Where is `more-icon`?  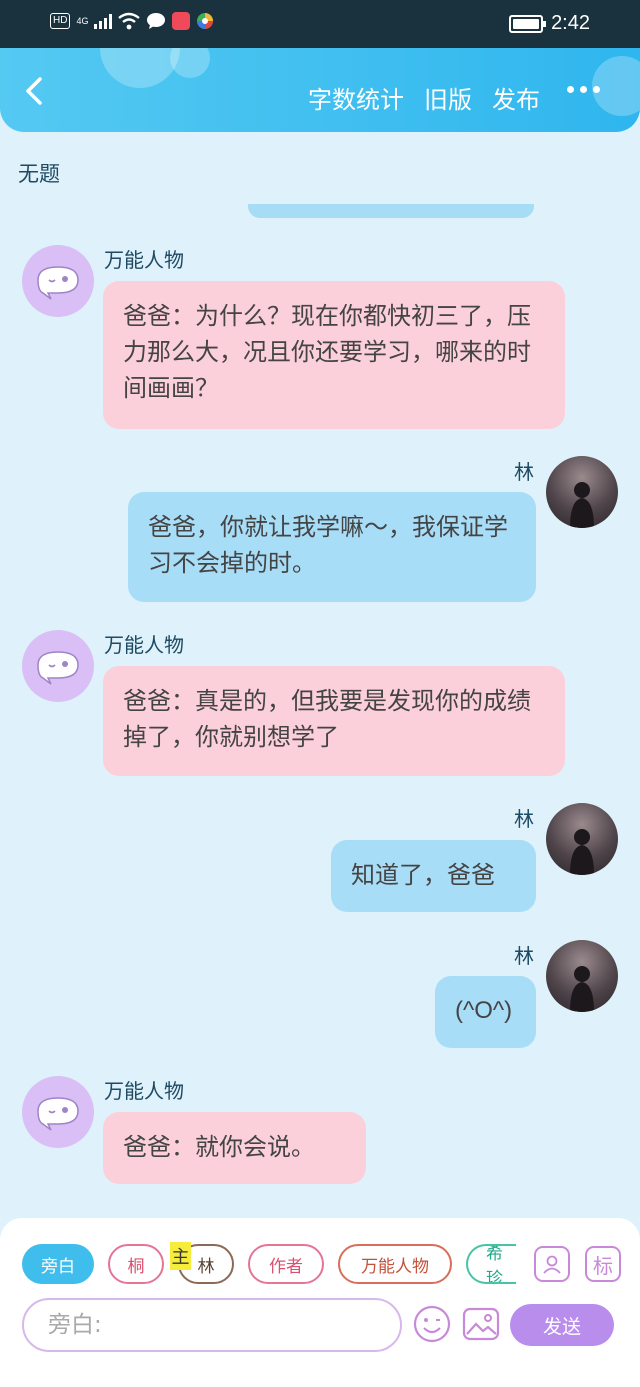 more-icon is located at coordinates (583, 89).